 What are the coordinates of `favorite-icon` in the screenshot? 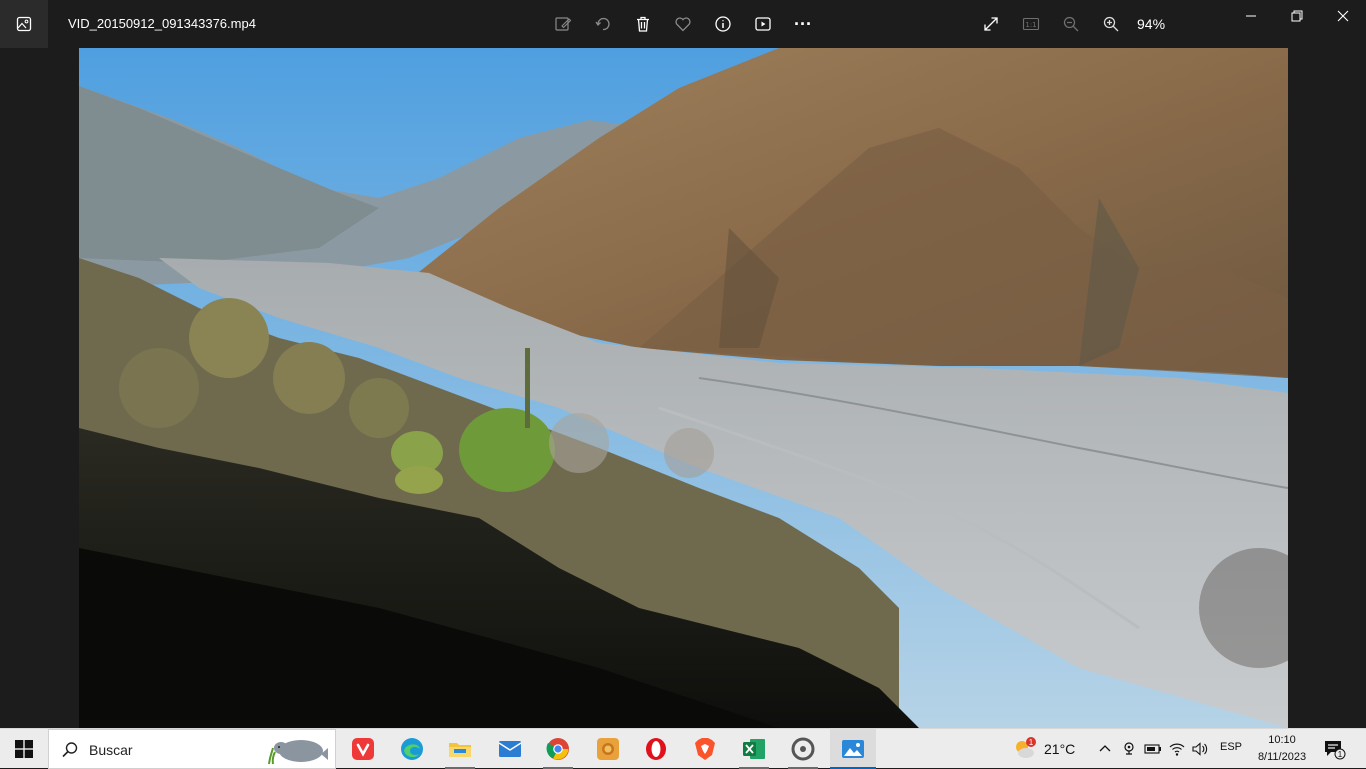 It's located at (683, 24).